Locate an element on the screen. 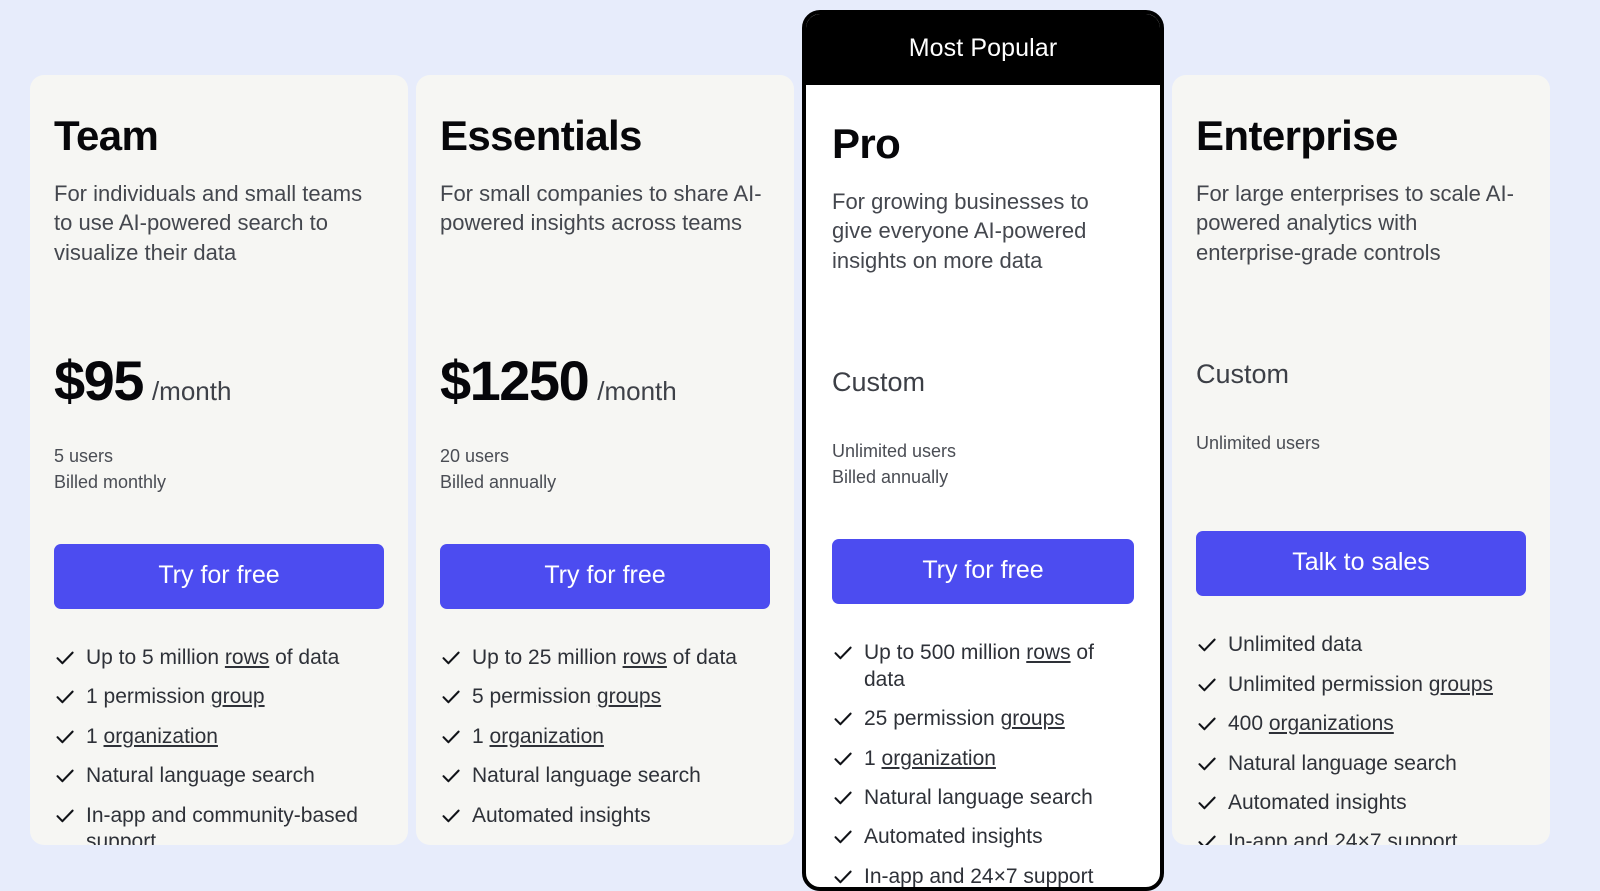 The image size is (1600, 891). feature-item: 400 organizations is located at coordinates (1361, 724).